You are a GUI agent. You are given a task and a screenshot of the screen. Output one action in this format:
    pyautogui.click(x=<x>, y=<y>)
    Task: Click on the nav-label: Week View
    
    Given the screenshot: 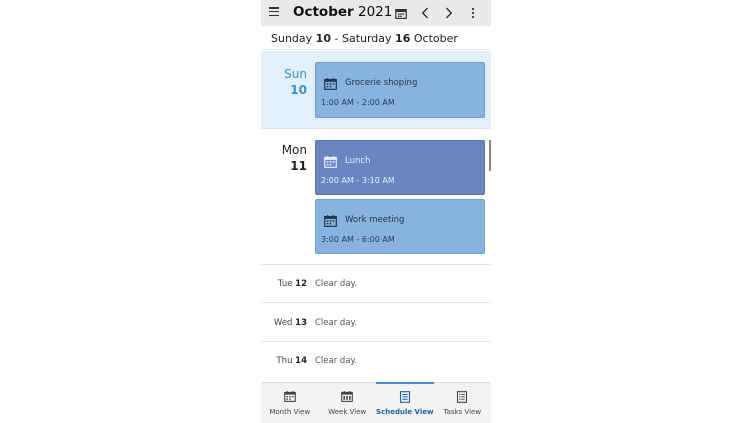 What is the action you would take?
    pyautogui.click(x=347, y=412)
    